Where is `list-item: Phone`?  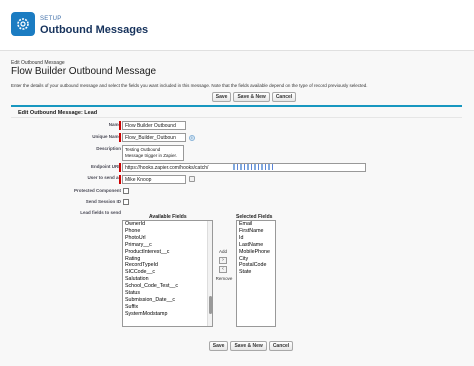
list-item: Phone is located at coordinates (167, 231).